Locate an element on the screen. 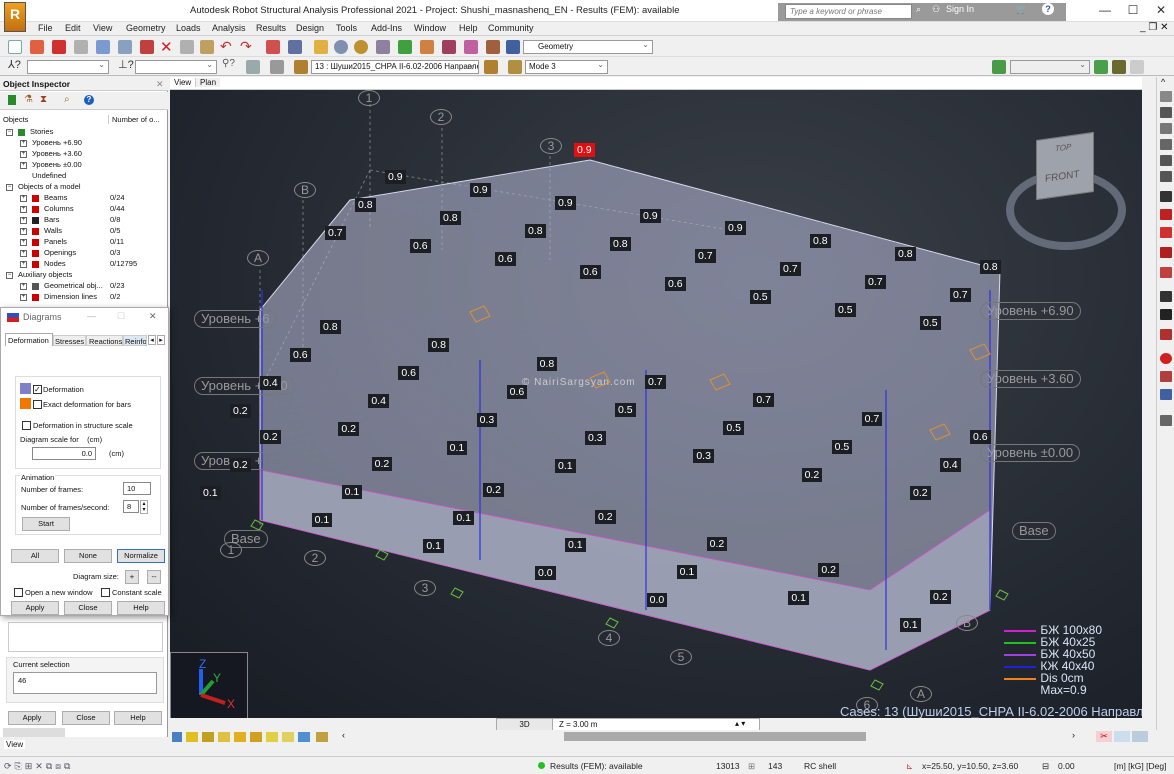 This screenshot has height=774, width=1174. menu-view: View is located at coordinates (102, 28).